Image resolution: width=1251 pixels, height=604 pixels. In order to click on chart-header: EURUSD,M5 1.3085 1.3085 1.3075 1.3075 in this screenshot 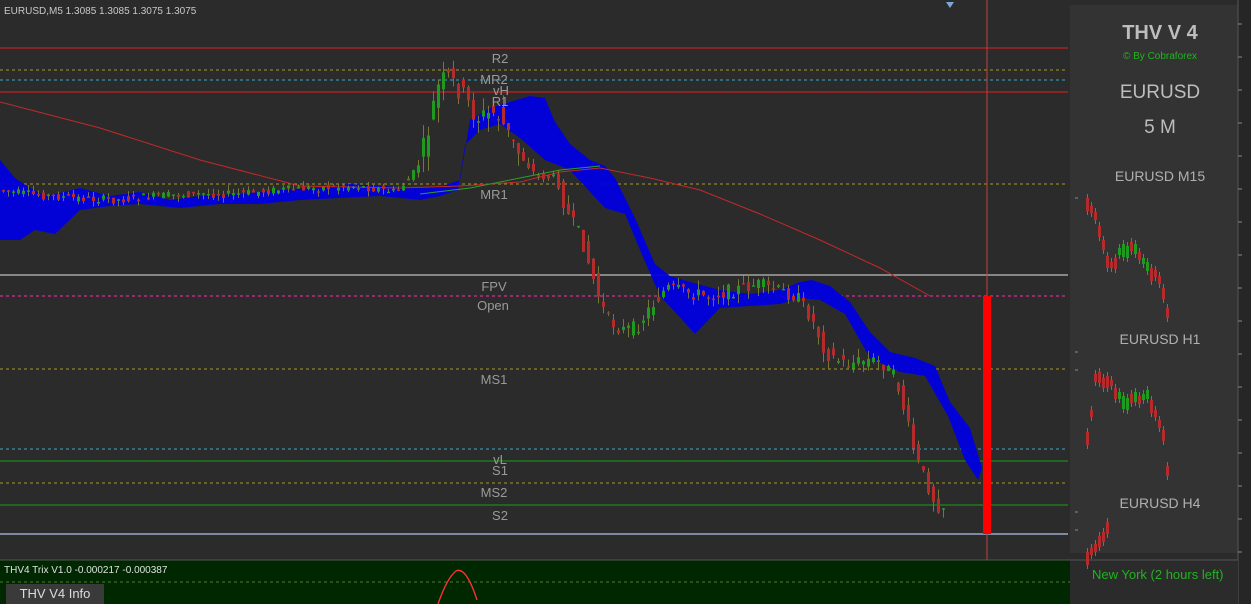, I will do `click(100, 11)`.